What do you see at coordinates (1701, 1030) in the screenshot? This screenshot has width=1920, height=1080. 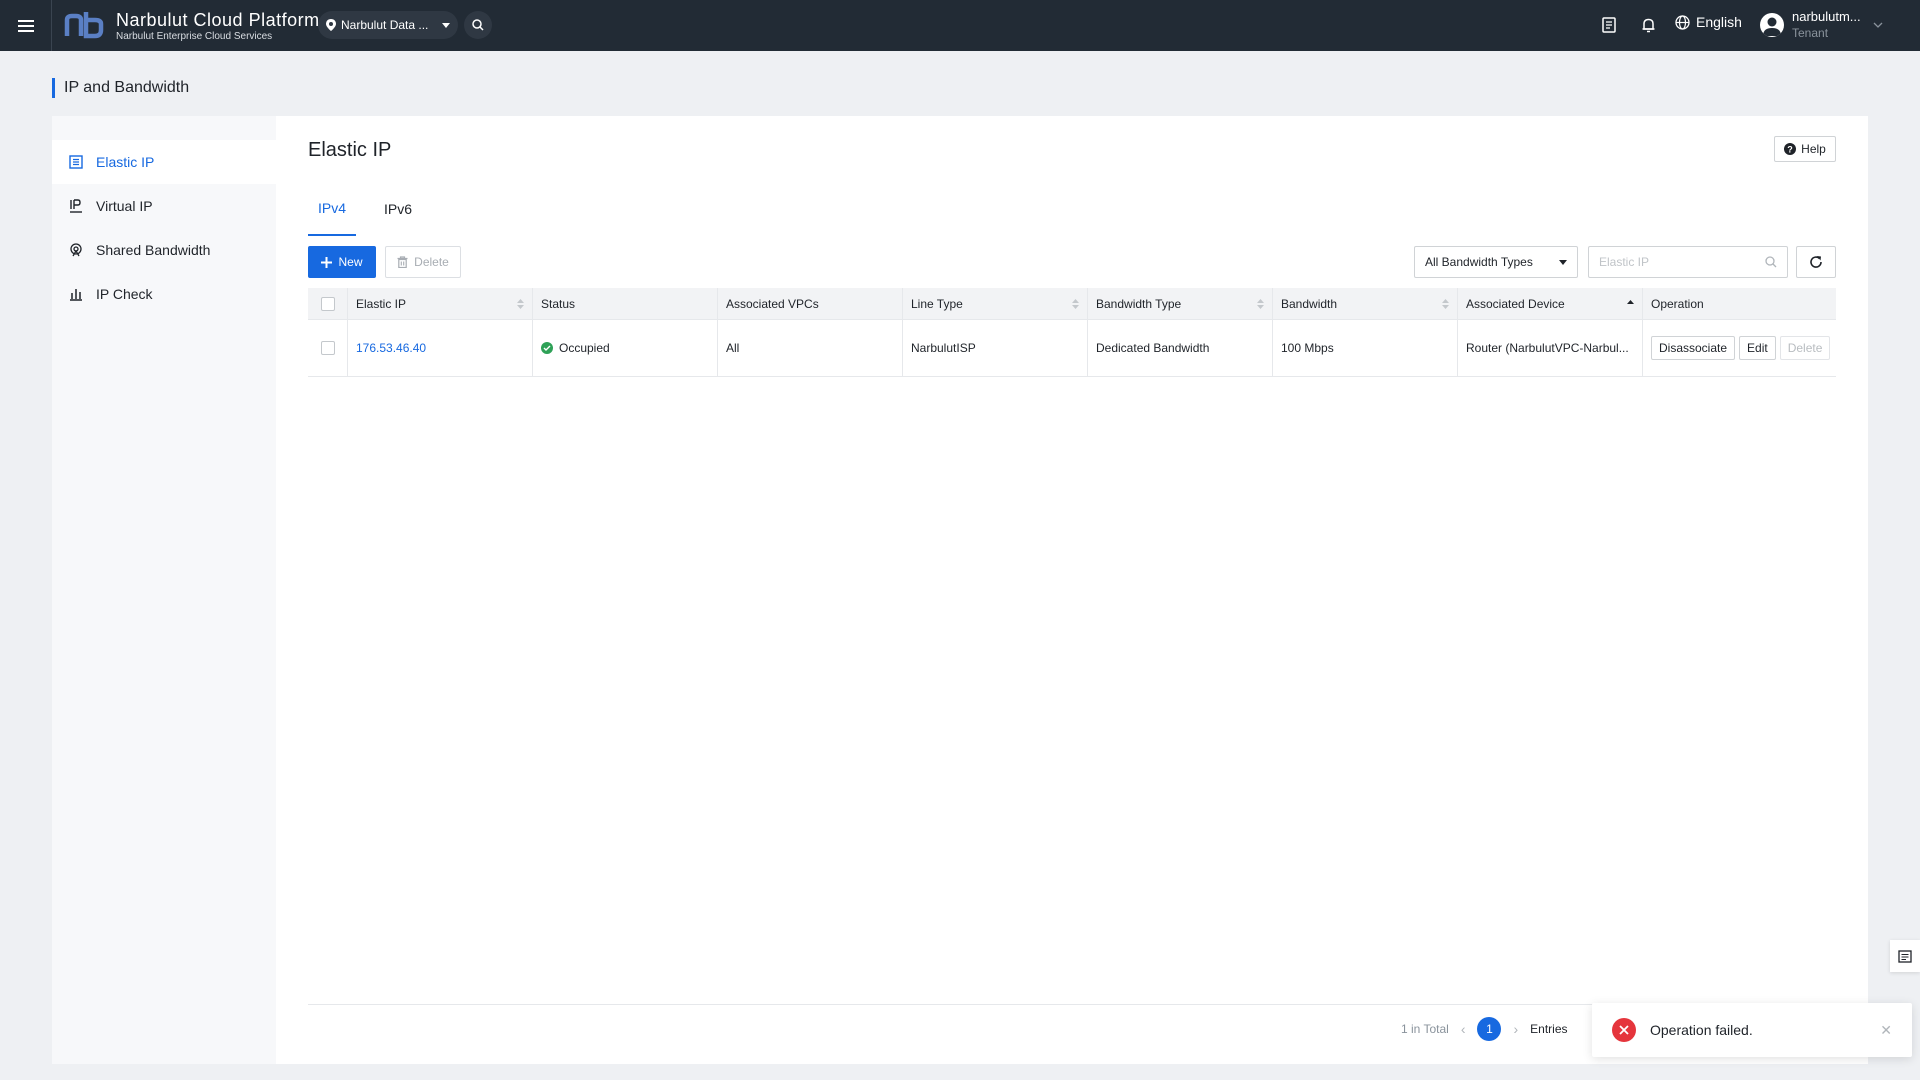 I see `toast-message: Operation failed.` at bounding box center [1701, 1030].